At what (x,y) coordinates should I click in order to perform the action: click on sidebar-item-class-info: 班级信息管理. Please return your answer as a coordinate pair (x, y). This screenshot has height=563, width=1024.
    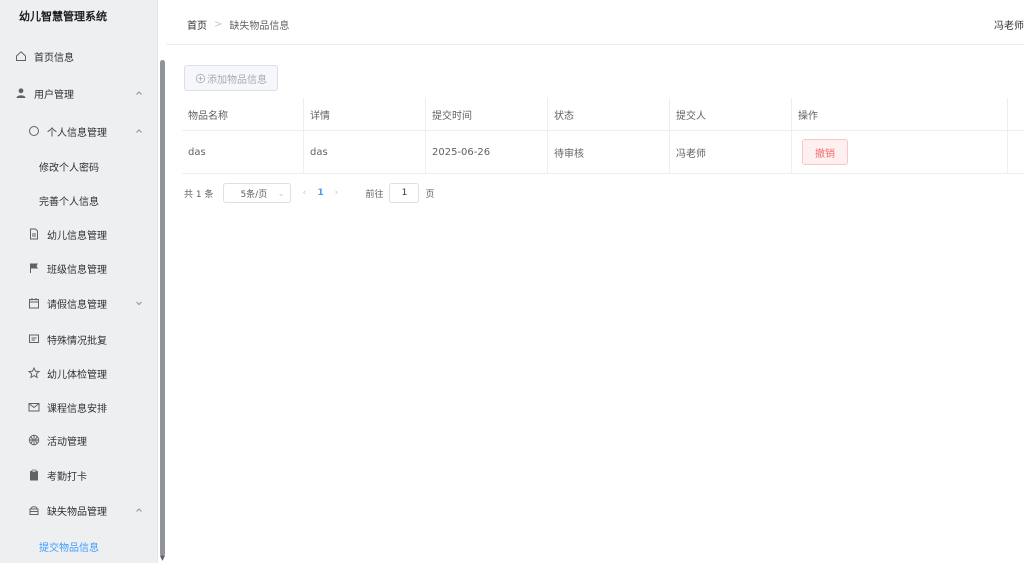
    Looking at the image, I should click on (78, 268).